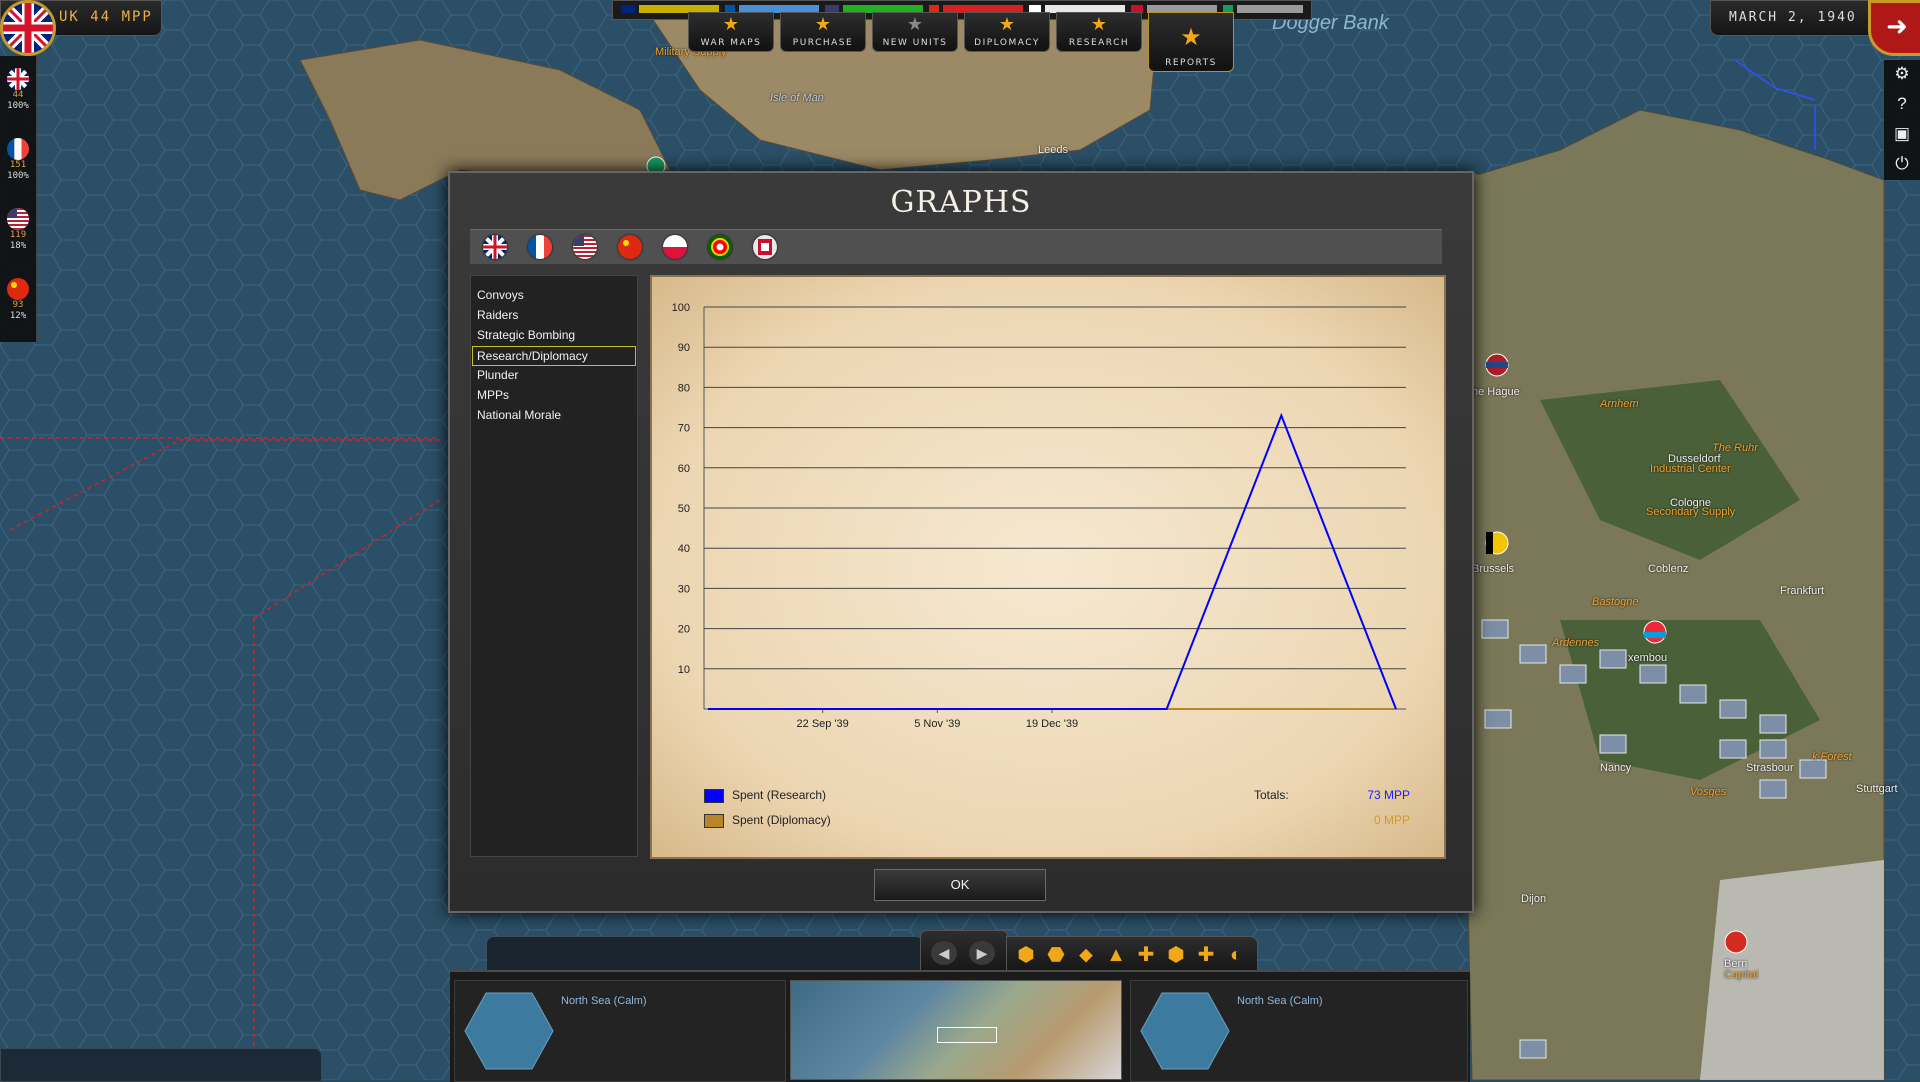 This screenshot has width=1920, height=1082. I want to click on nation-usa: 119 18%, so click(18, 230).